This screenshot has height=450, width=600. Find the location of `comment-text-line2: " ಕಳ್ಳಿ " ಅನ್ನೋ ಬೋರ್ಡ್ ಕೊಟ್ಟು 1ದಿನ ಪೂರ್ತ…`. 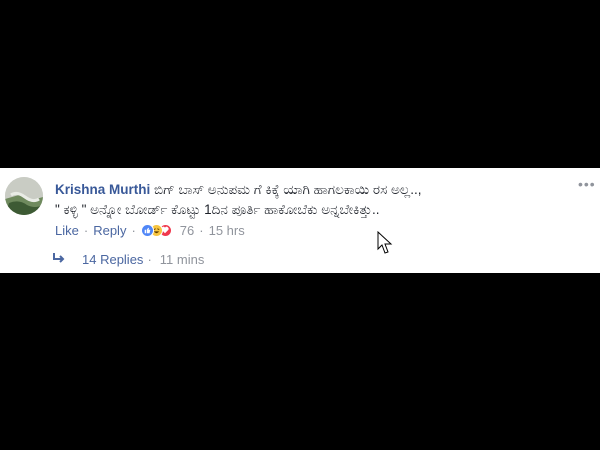

comment-text-line2: " ಕಳ್ಳಿ " ಅನ್ನೋ ಬೋರ್ಡ್ ಕೊಟ್ಟು 1ದಿನ ಪೂರ್ತ… is located at coordinates (217, 209).